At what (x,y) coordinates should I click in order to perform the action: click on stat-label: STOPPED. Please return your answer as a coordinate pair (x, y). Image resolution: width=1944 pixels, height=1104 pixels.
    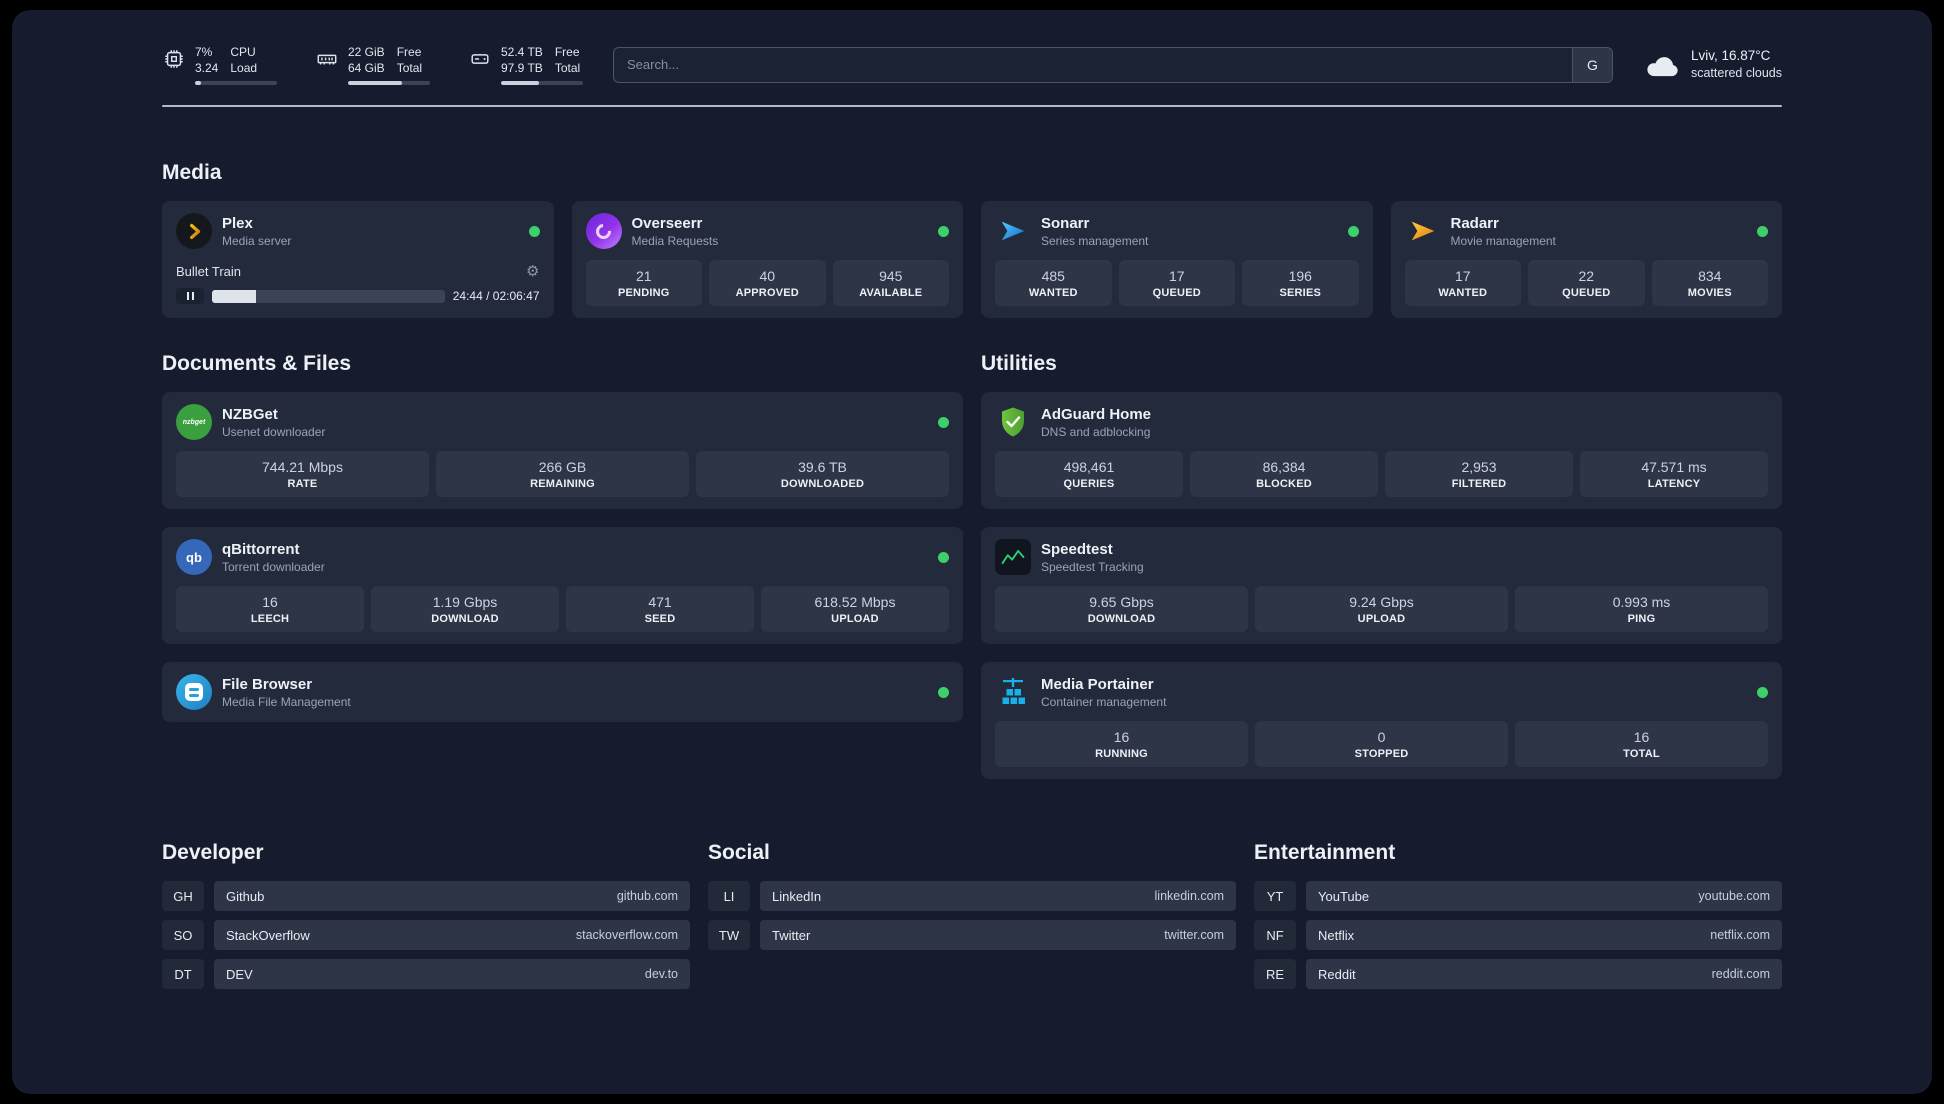
    Looking at the image, I should click on (1381, 754).